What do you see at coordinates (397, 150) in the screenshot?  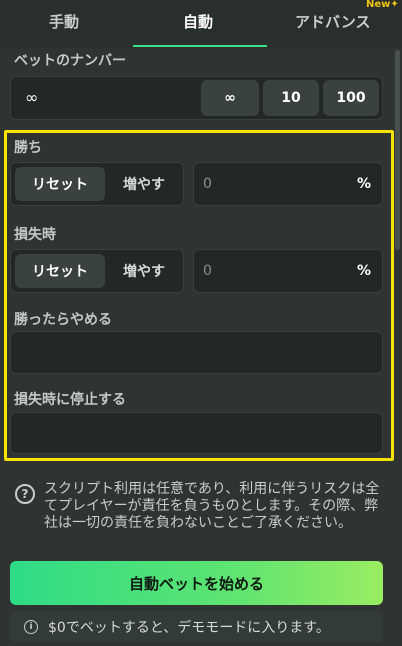 I see `scrollbar` at bounding box center [397, 150].